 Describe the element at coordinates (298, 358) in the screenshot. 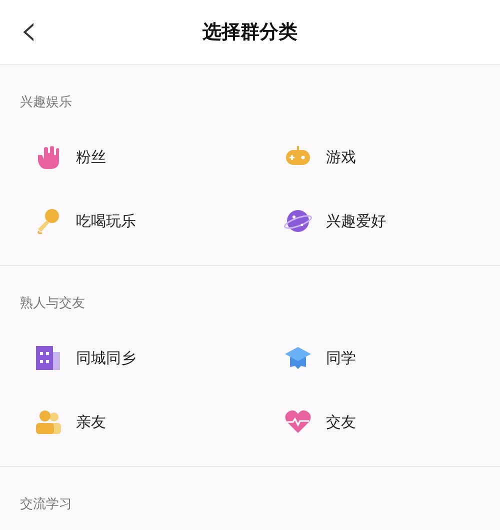

I see `graduation-cap-icon` at that location.